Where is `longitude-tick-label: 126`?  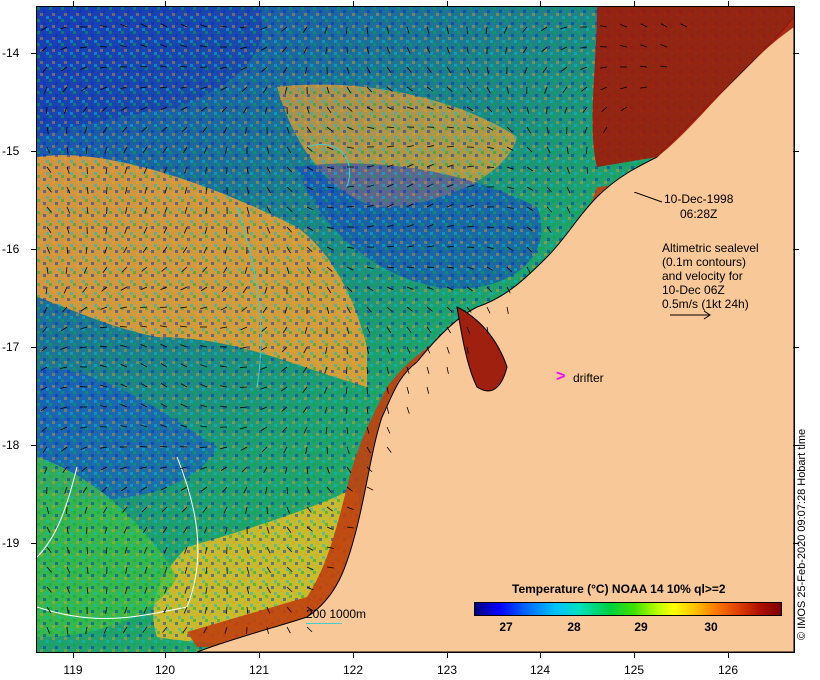 longitude-tick-label: 126 is located at coordinates (728, 670).